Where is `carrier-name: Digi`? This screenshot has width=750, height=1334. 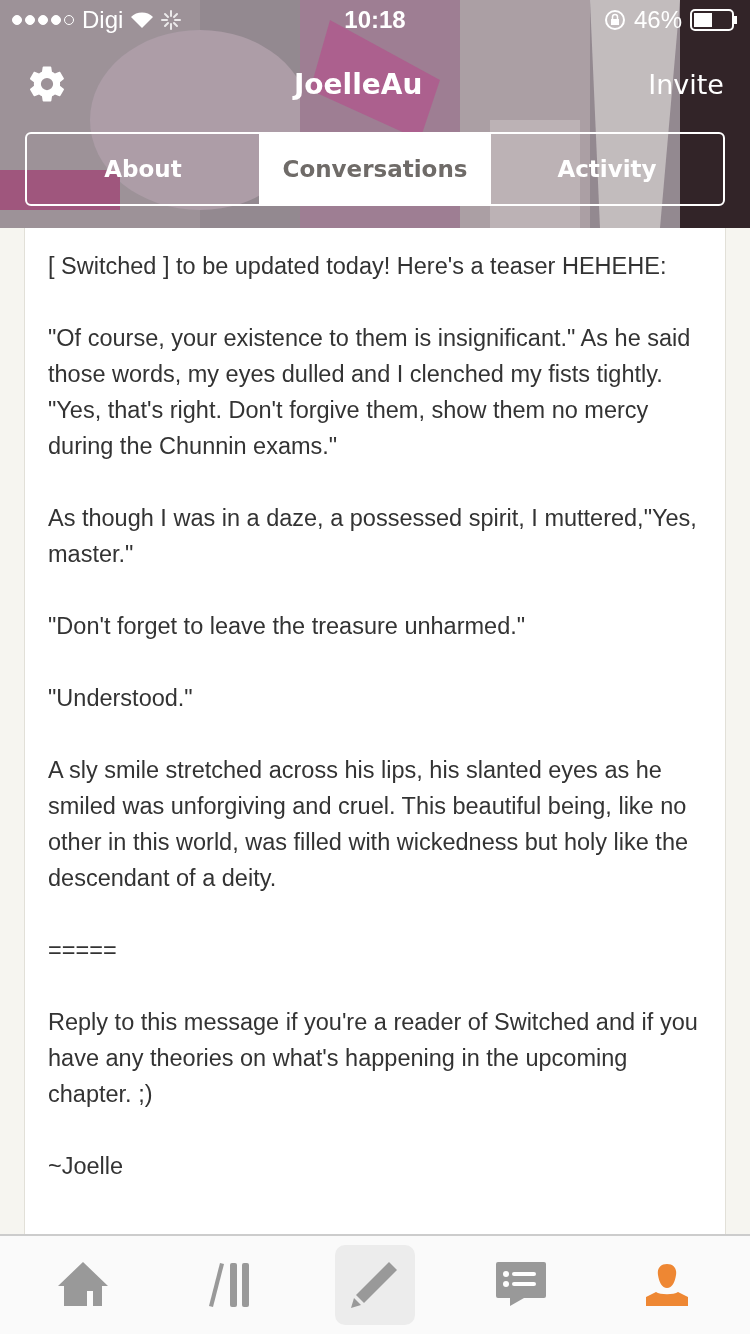 carrier-name: Digi is located at coordinates (103, 20).